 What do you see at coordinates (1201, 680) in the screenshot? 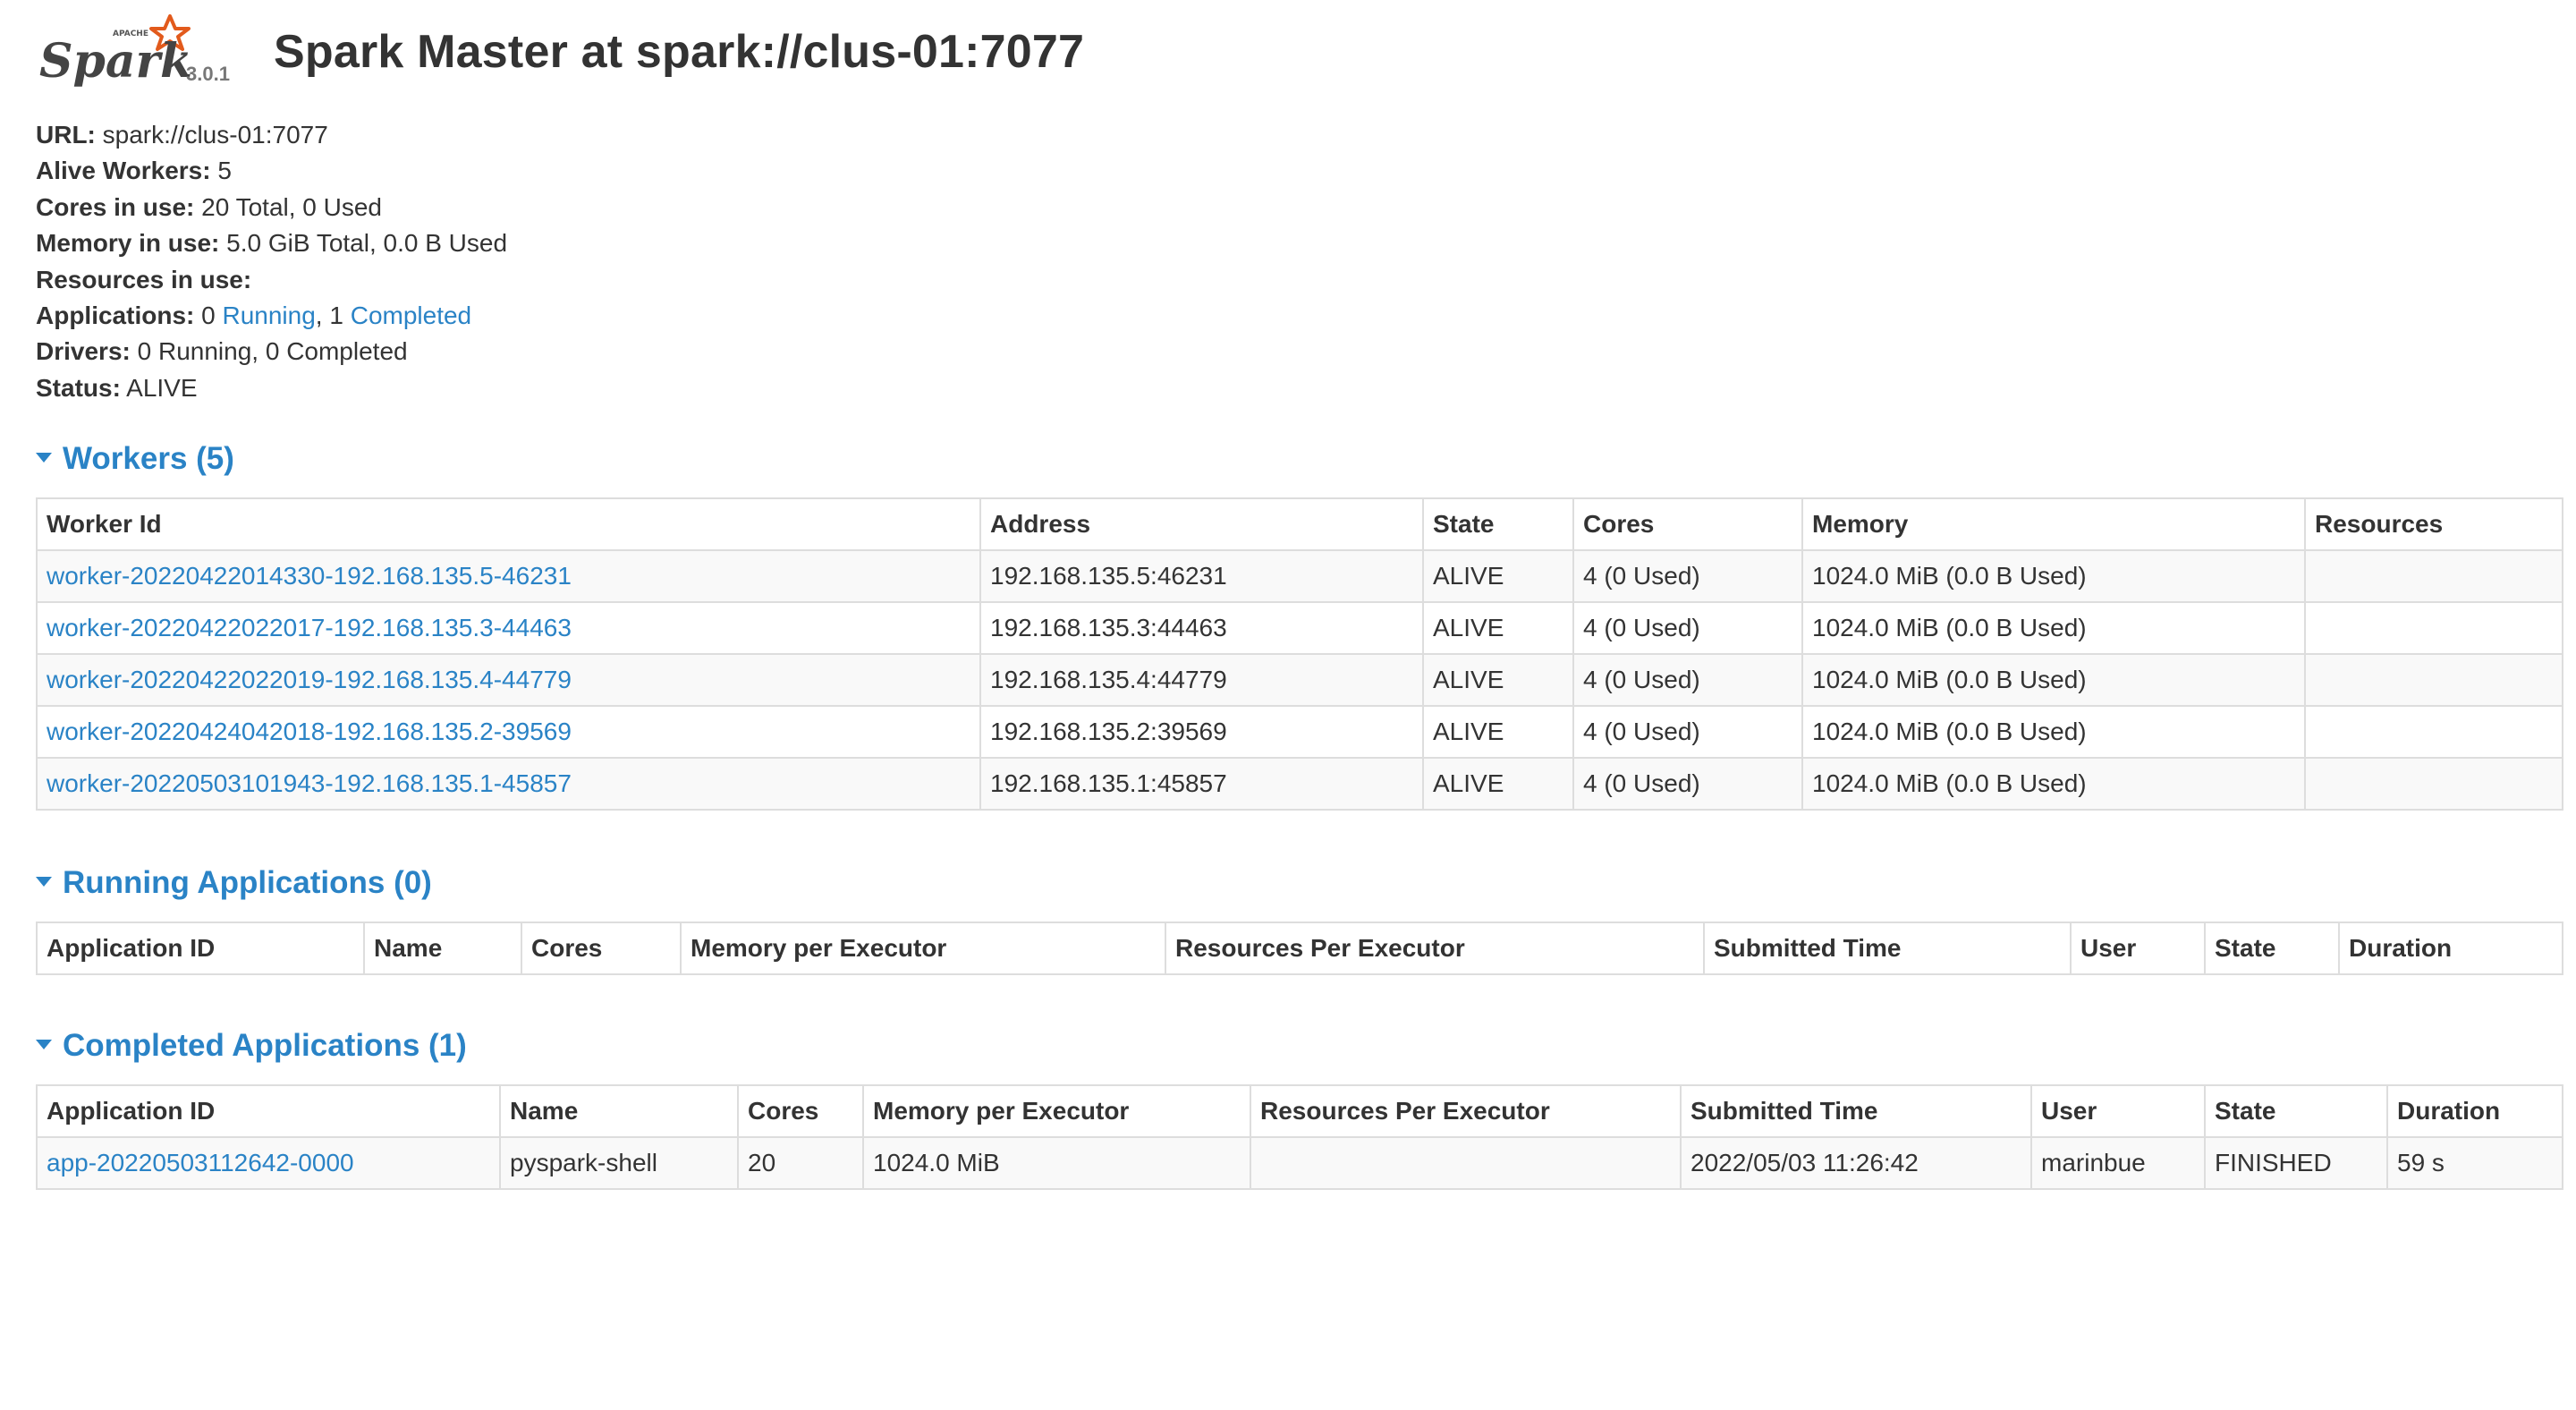
I see `worker-address-cell: 192.168.135.4:44779` at bounding box center [1201, 680].